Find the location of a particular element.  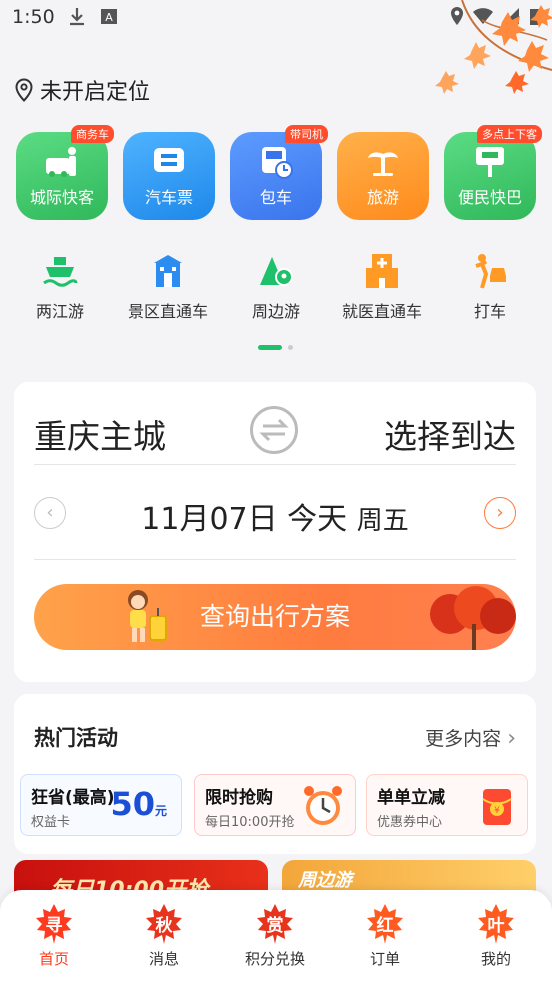

coupon-unit: 元 is located at coordinates (160, 811).